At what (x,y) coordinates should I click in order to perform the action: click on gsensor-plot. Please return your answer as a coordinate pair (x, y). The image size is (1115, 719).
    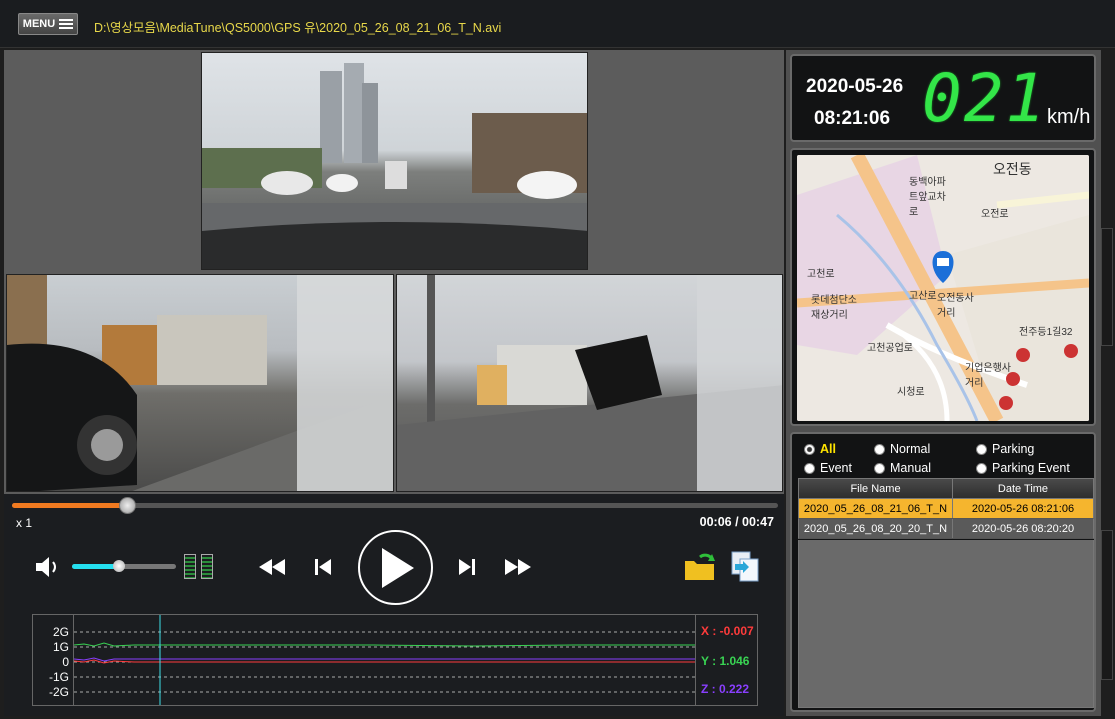
    Looking at the image, I should click on (384, 660).